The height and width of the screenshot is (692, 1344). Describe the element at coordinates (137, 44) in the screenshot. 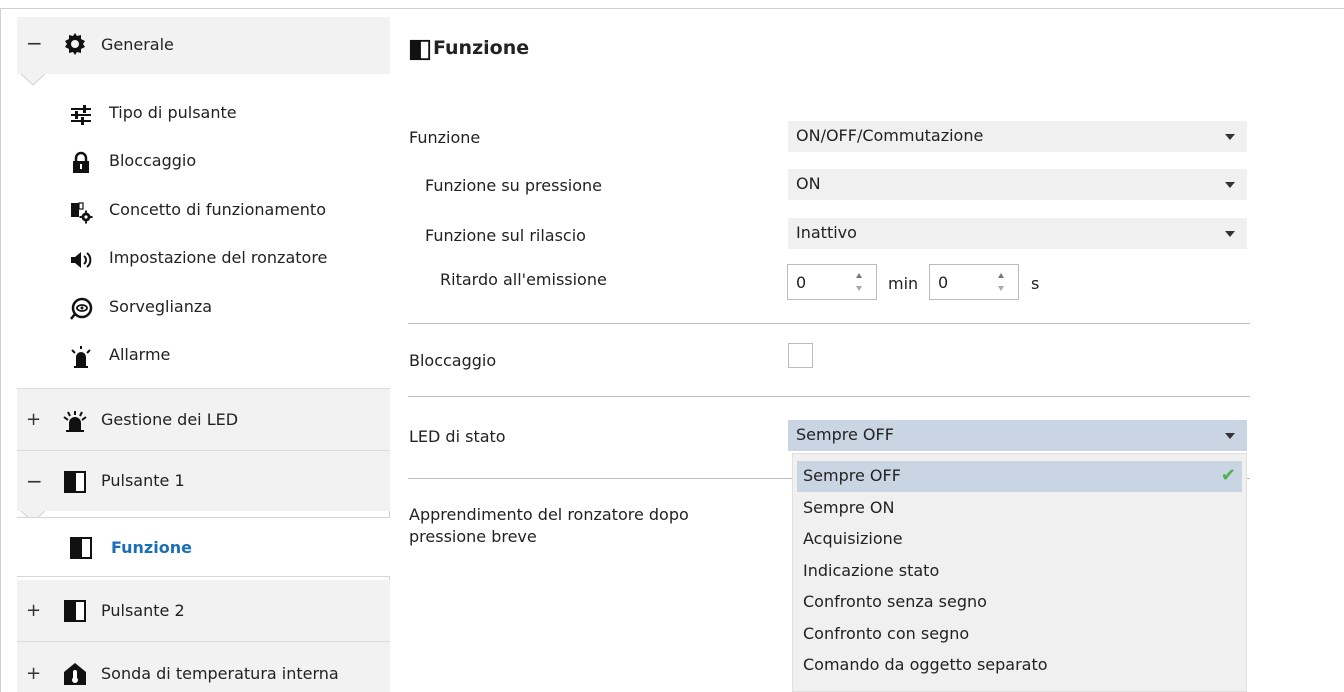

I see `sidebar-group-label: Generale` at that location.